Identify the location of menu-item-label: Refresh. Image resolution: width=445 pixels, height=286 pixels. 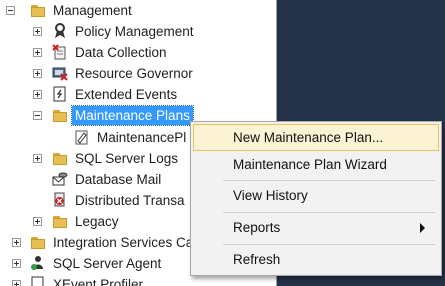
(257, 259).